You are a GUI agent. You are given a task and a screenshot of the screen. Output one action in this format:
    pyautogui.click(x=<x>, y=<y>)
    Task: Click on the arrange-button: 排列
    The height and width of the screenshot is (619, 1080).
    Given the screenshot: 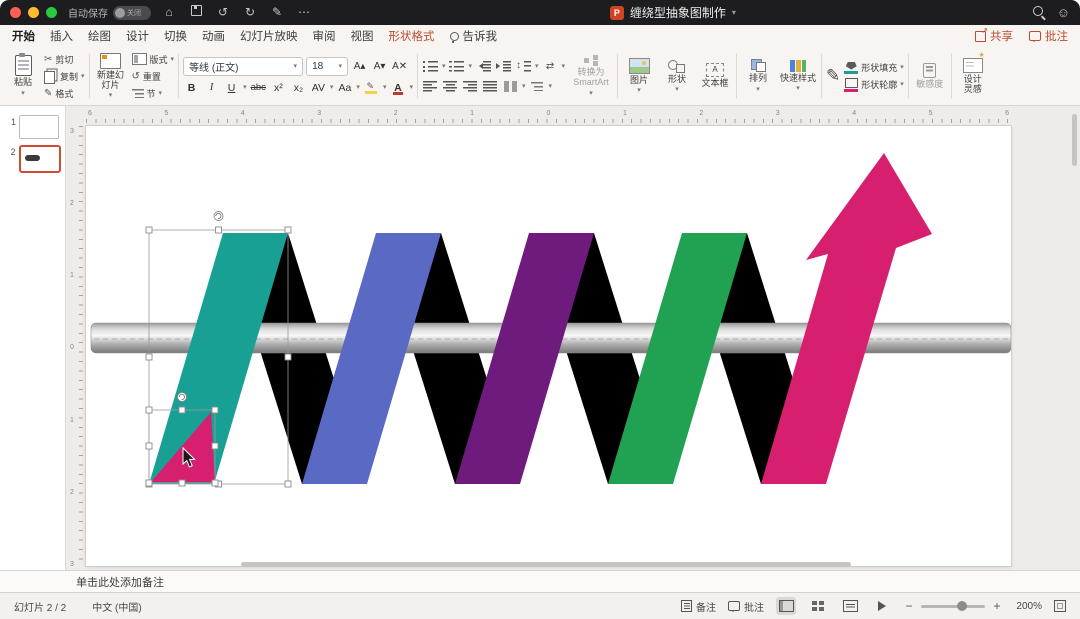 What is the action you would take?
    pyautogui.click(x=758, y=76)
    